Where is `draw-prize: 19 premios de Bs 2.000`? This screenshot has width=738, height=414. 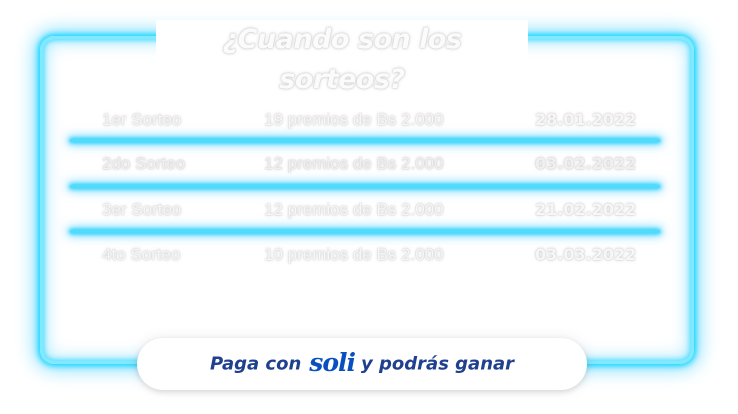 draw-prize: 19 premios de Bs 2.000 is located at coordinates (354, 119).